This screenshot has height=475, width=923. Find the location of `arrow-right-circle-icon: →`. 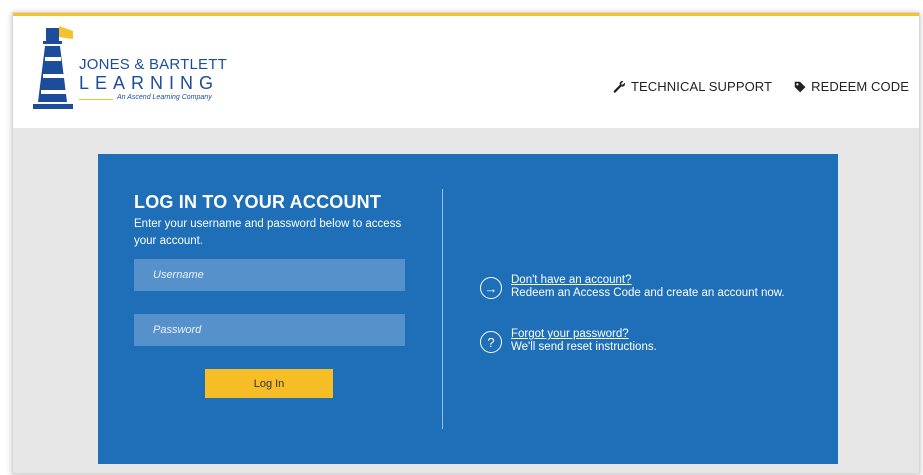

arrow-right-circle-icon: → is located at coordinates (491, 288).